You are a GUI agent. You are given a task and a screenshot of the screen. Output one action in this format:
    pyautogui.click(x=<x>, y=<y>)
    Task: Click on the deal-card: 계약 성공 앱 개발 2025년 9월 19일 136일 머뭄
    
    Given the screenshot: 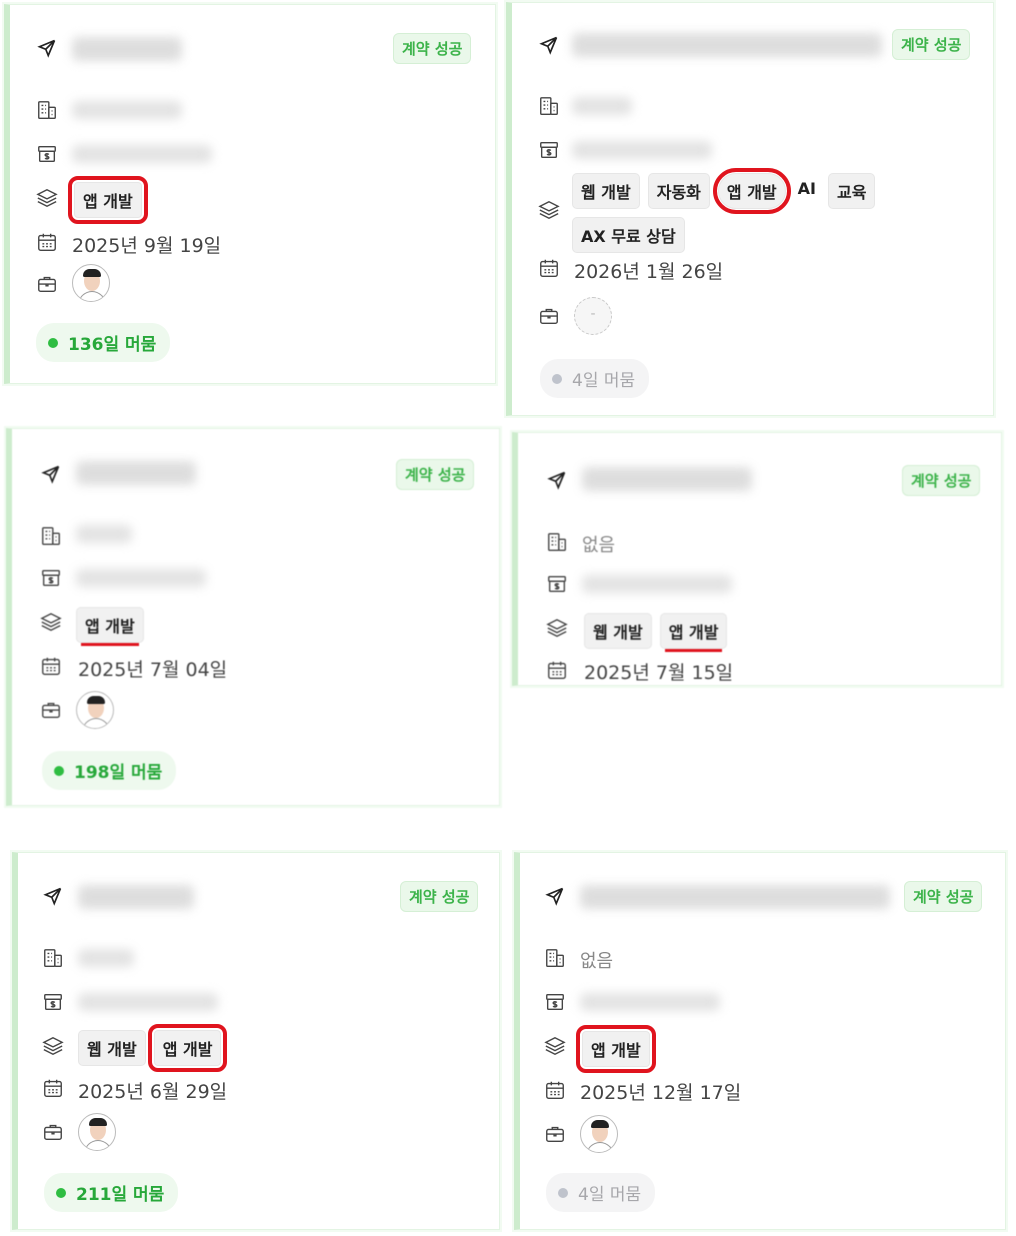 What is the action you would take?
    pyautogui.click(x=250, y=194)
    